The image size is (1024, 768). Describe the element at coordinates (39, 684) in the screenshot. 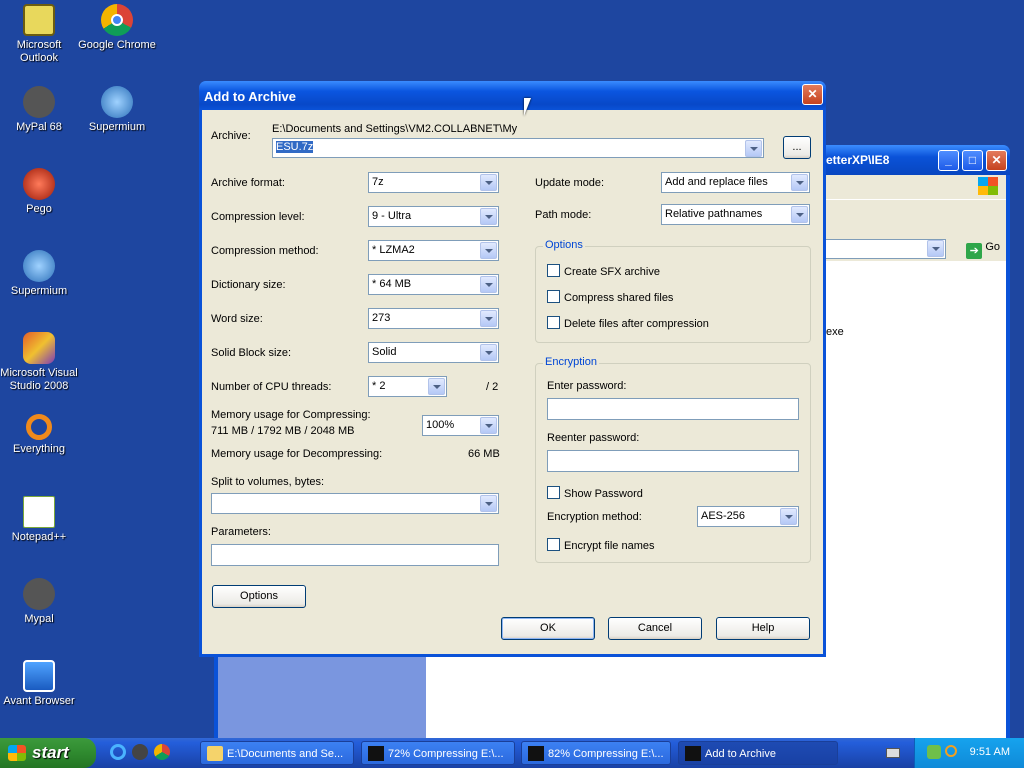

I see `desktop-icon-avant: Avant Browser` at that location.